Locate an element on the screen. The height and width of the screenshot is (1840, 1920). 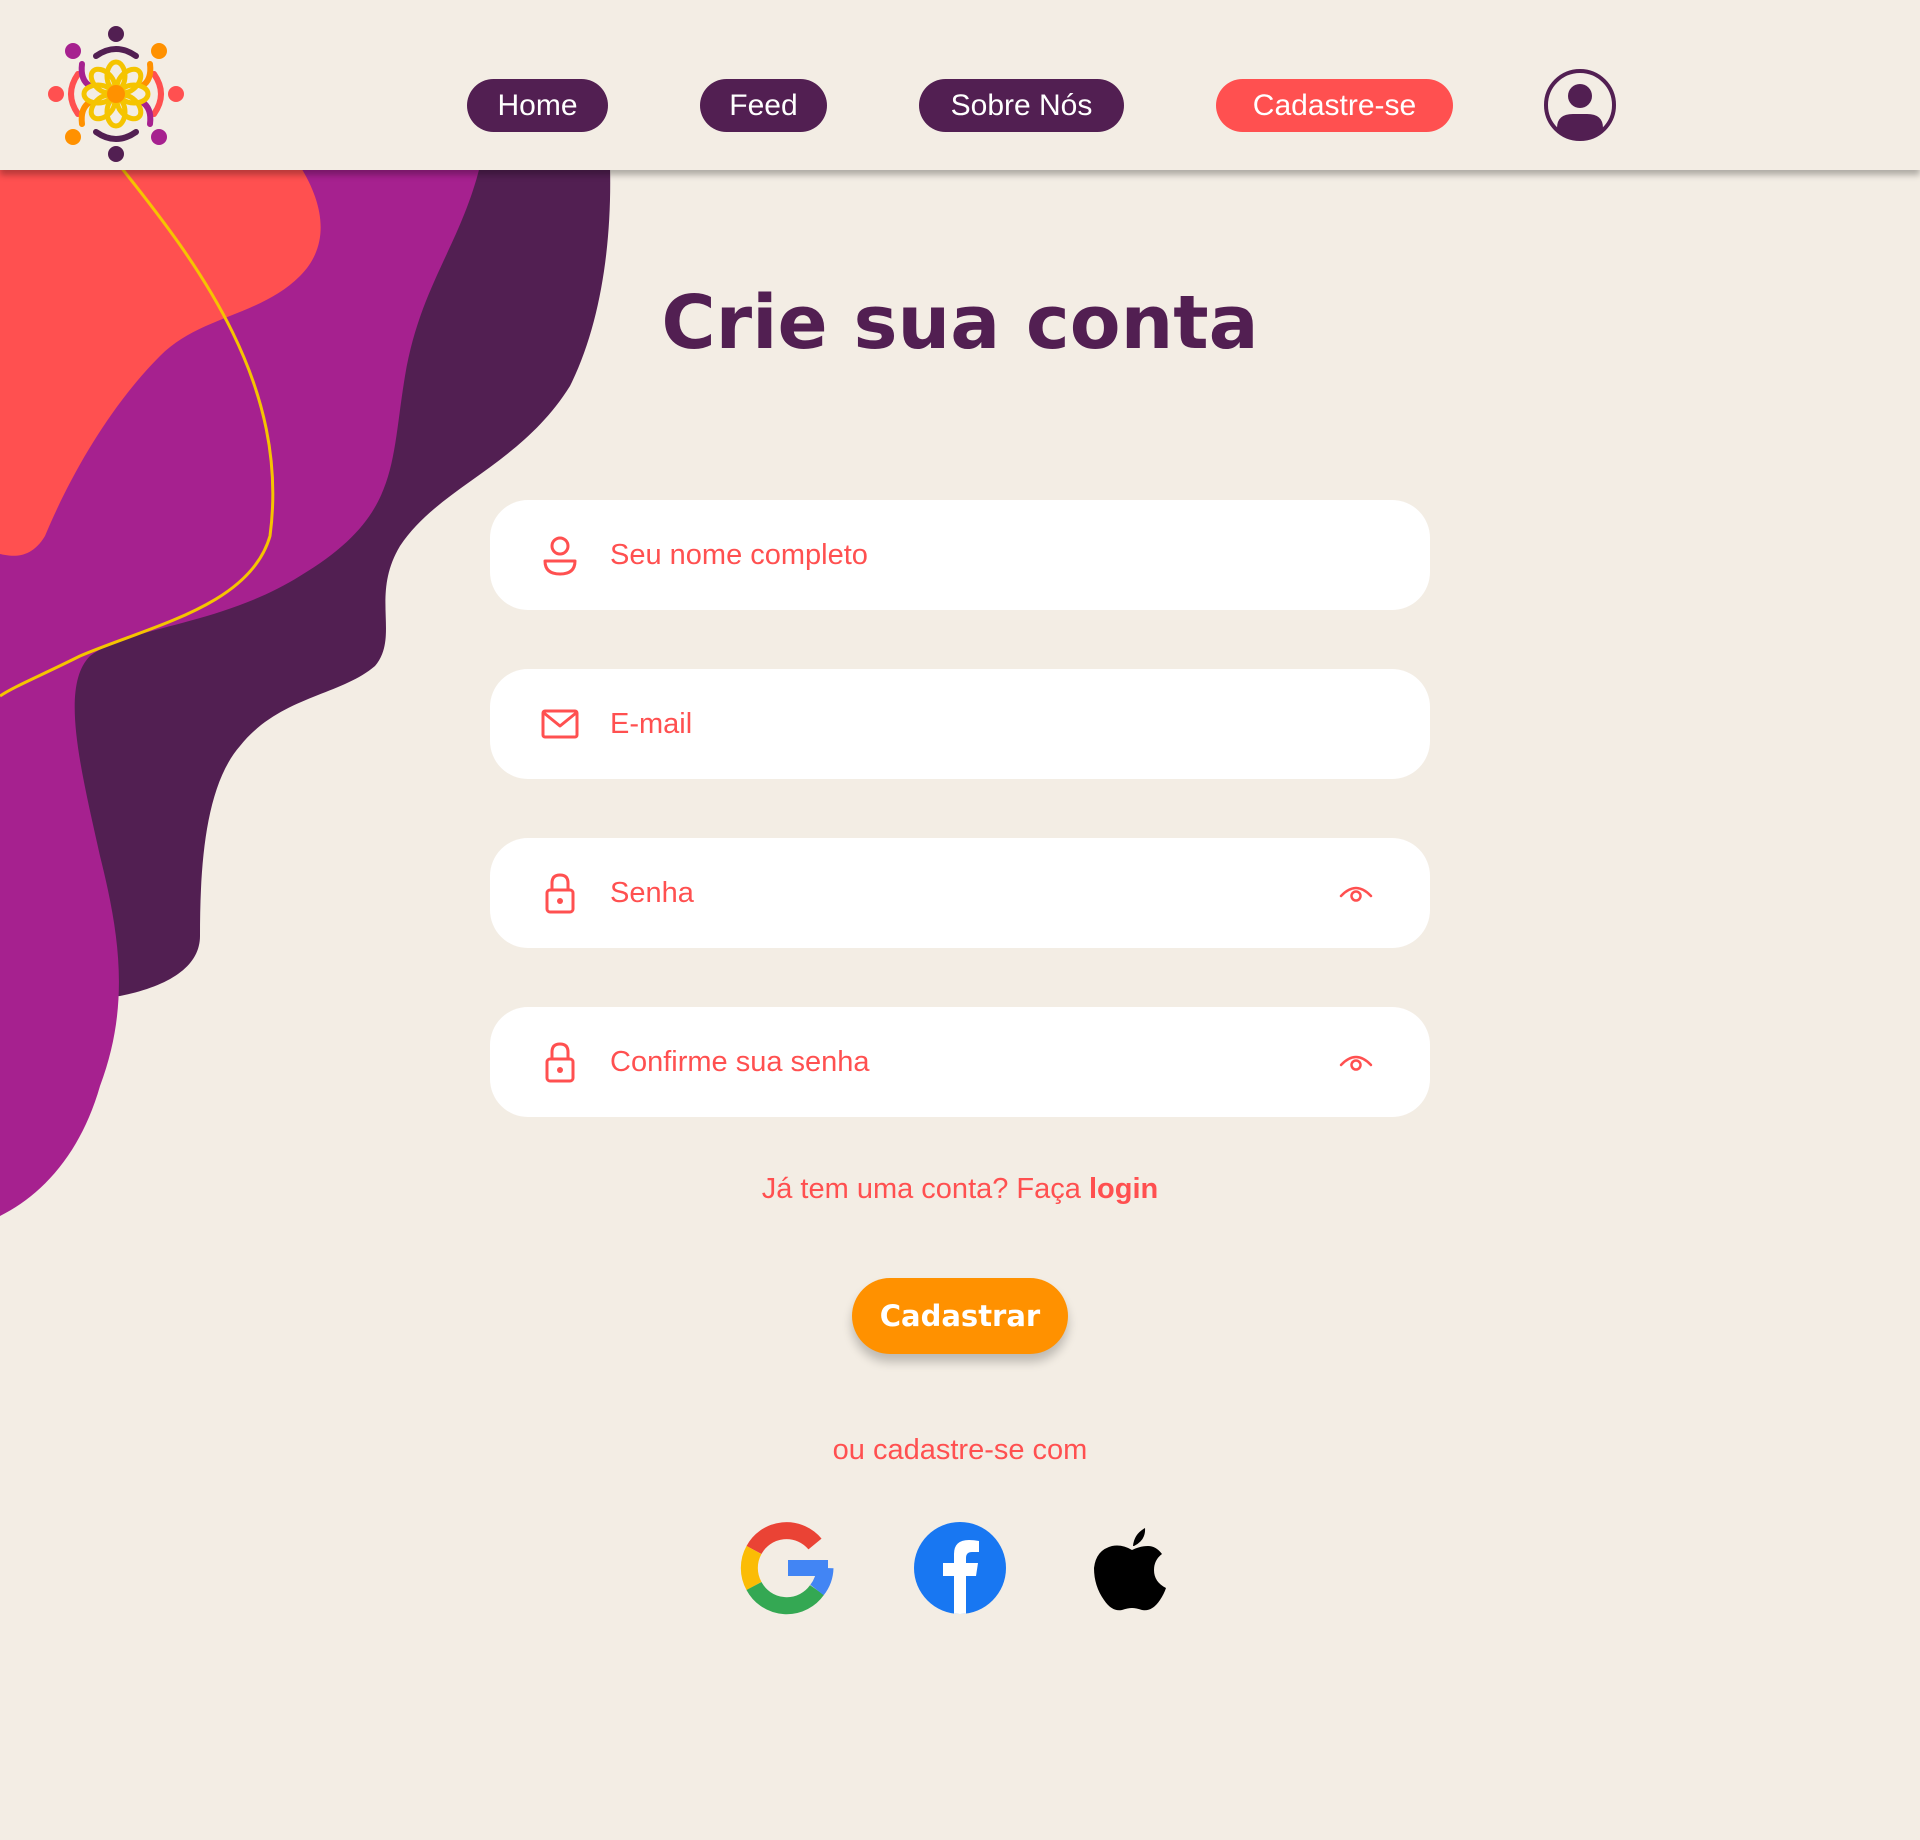
full-name-input is located at coordinates (950, 555).